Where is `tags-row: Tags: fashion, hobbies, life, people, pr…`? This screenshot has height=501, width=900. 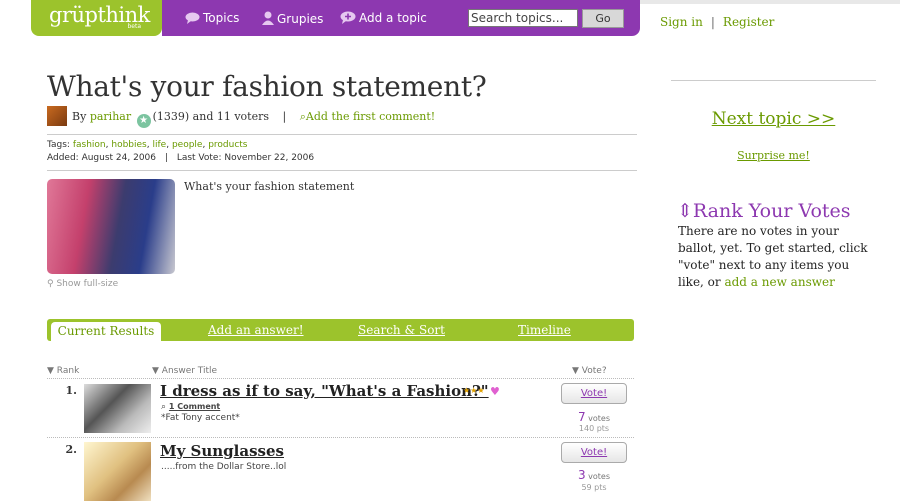
tags-row: Tags: fashion, hobbies, life, people, pr… is located at coordinates (147, 145).